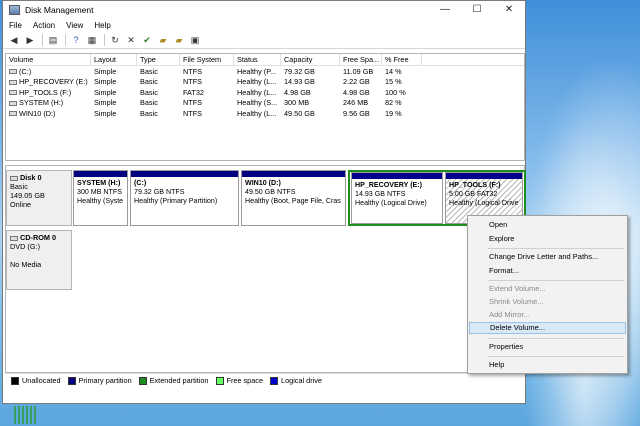 The width and height of the screenshot is (640, 426). Describe the element at coordinates (41, 380) in the screenshot. I see `legend-label: Unallocated` at that location.